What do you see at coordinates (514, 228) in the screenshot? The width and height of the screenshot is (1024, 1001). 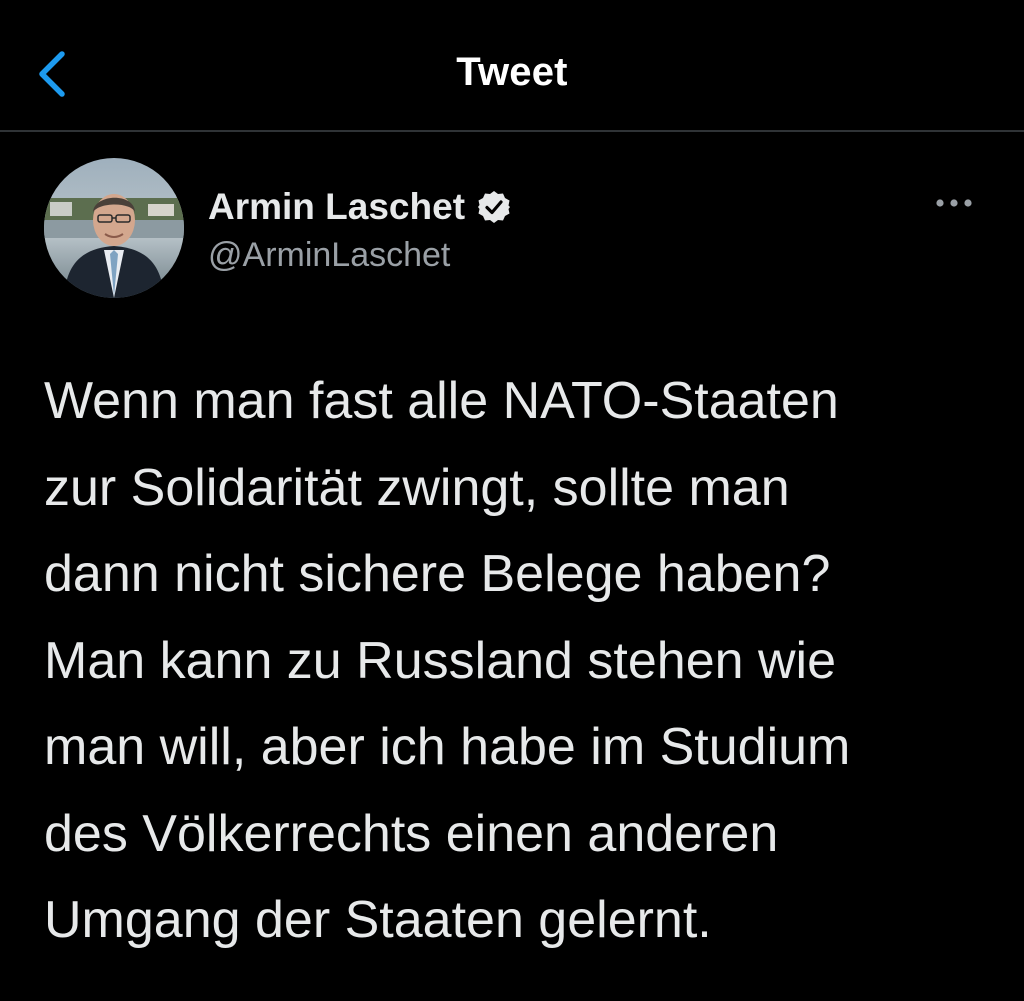 I see `tweet-author: Armin Laschet @ArminLaschet` at bounding box center [514, 228].